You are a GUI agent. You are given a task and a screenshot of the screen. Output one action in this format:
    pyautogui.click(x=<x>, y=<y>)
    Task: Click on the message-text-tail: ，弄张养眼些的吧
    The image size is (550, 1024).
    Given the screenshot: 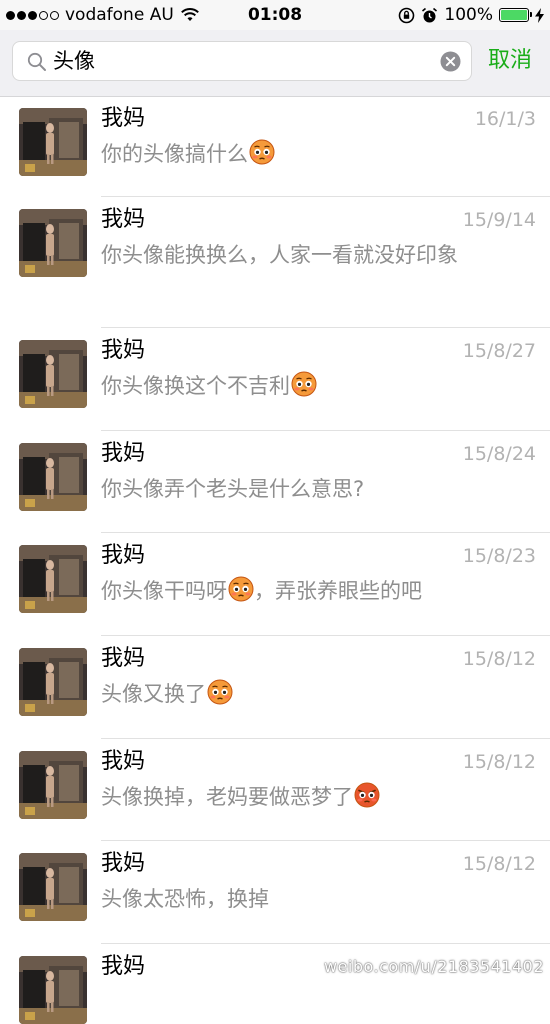 What is the action you would take?
    pyautogui.click(x=338, y=591)
    